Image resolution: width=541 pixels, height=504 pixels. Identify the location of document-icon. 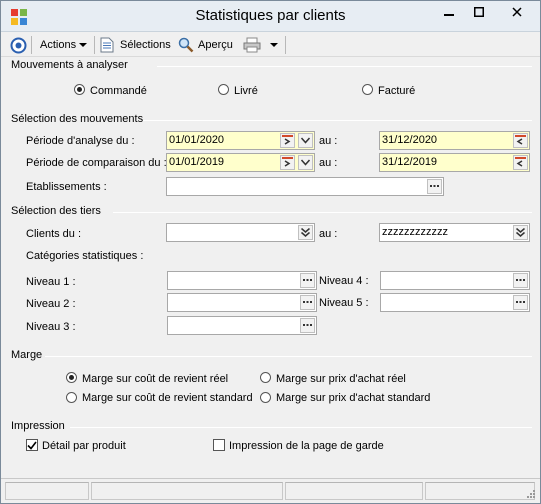
(107, 45).